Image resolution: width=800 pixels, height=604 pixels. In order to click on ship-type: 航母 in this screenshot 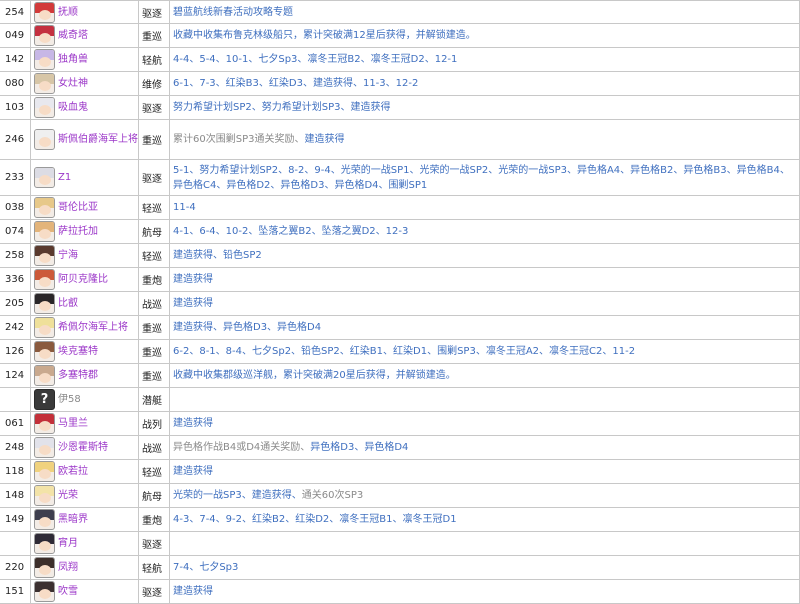, I will do `click(152, 497)`.